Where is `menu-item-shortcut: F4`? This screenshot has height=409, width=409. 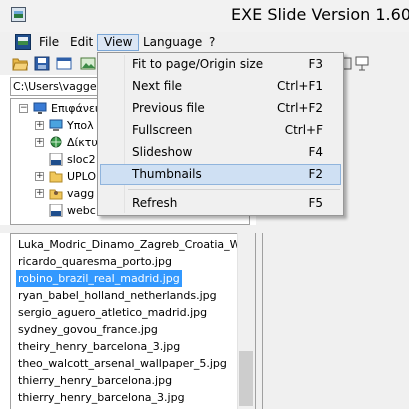 menu-item-shortcut: F4 is located at coordinates (315, 152).